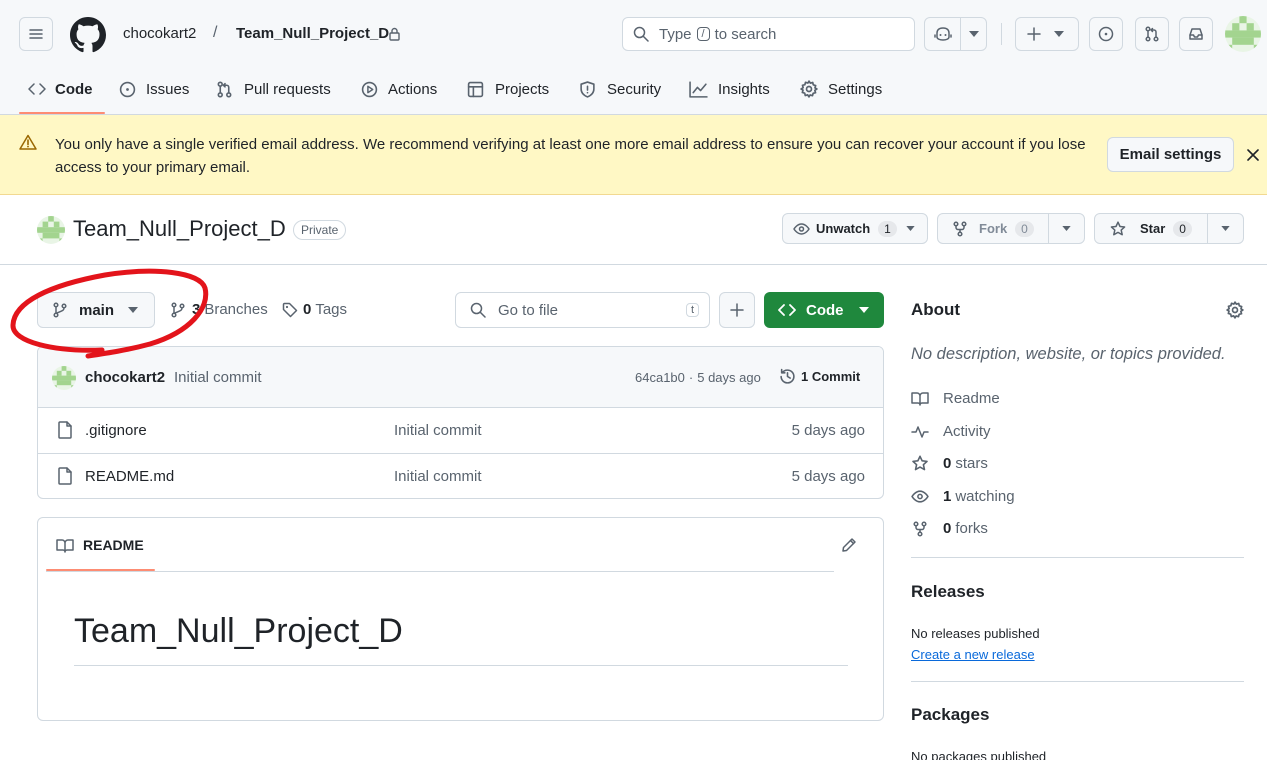 Image resolution: width=1267 pixels, height=760 pixels. I want to click on tab-issues: Issues, so click(154, 89).